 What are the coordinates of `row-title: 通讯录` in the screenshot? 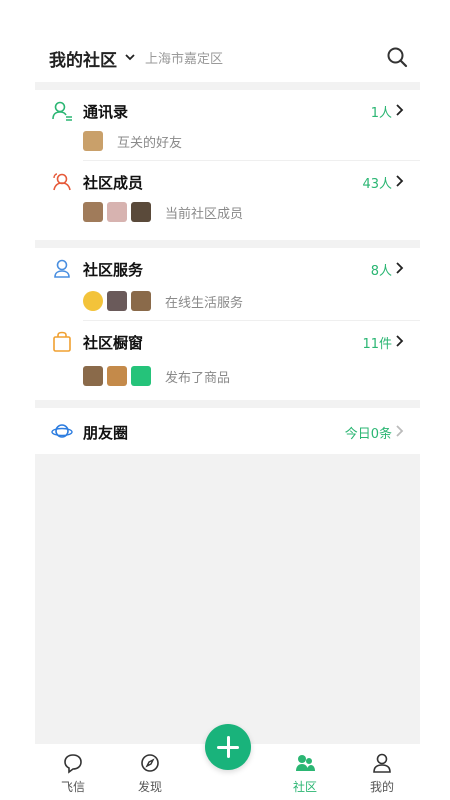 It's located at (106, 112).